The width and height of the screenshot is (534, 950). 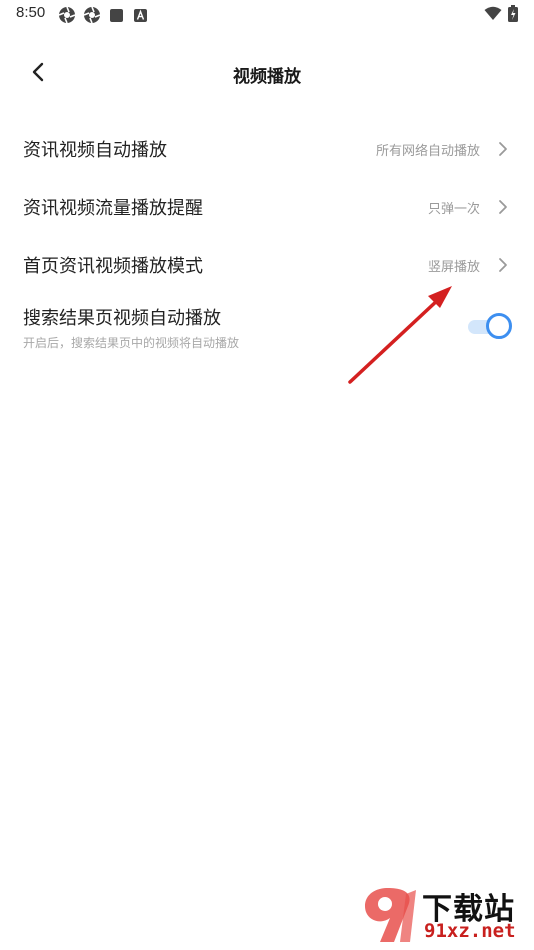 I want to click on auto-play-toggle, so click(x=489, y=326).